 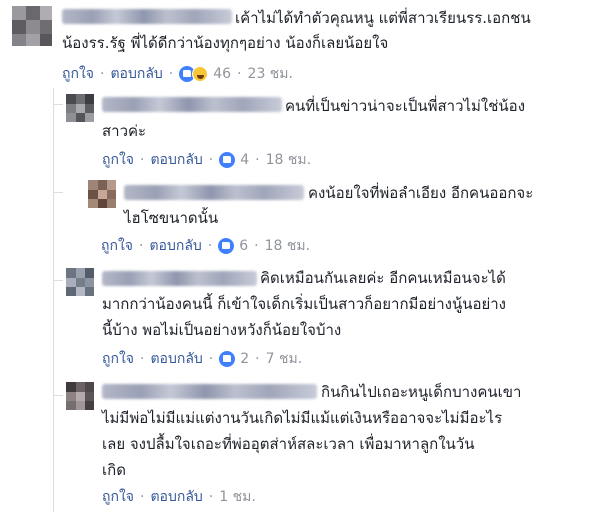 I want to click on haha-icon, so click(x=200, y=74).